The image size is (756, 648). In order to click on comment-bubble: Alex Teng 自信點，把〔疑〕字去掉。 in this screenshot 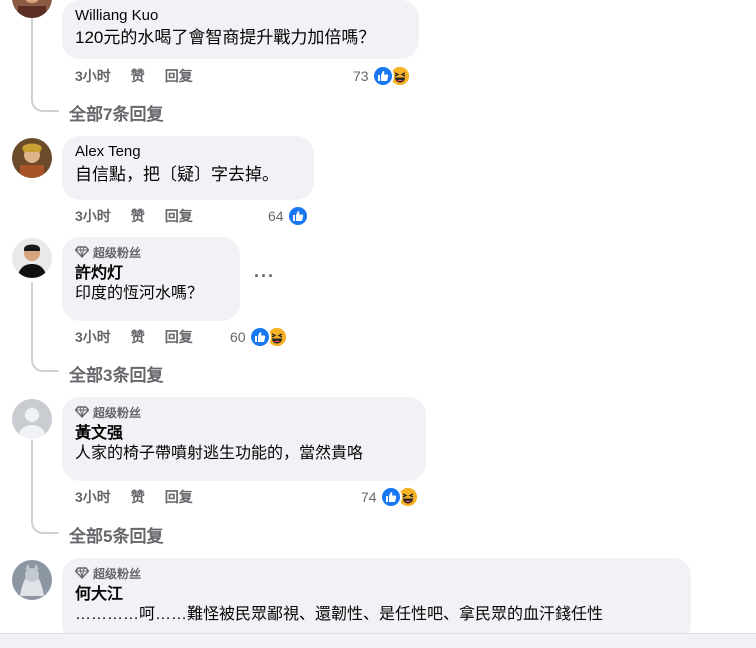, I will do `click(188, 168)`.